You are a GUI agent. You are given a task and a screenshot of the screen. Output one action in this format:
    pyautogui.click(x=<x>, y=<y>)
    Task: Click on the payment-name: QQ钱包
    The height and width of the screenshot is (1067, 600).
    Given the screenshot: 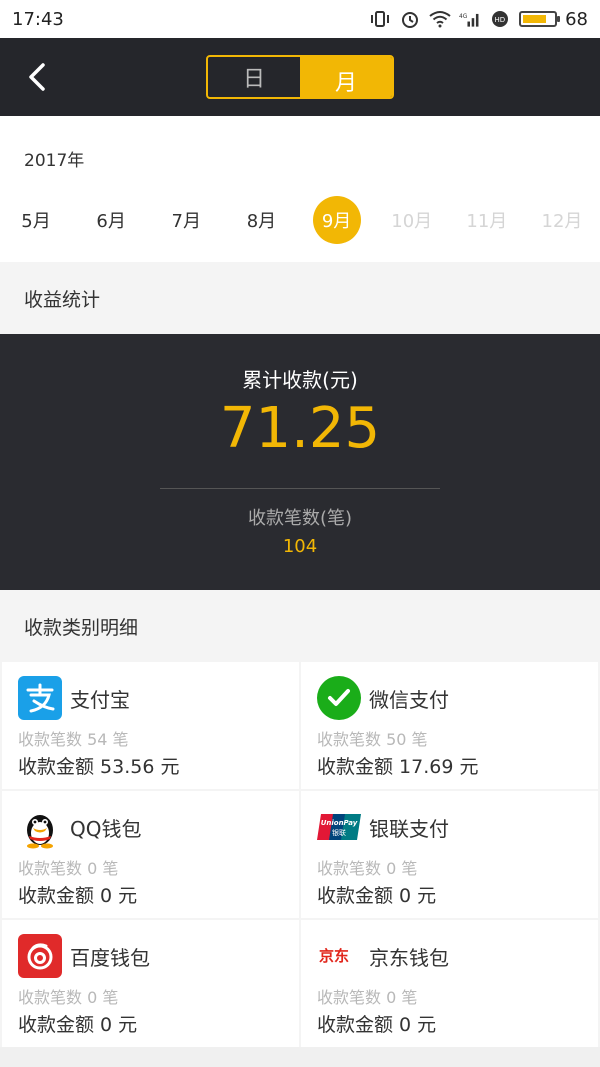 What is the action you would take?
    pyautogui.click(x=106, y=829)
    